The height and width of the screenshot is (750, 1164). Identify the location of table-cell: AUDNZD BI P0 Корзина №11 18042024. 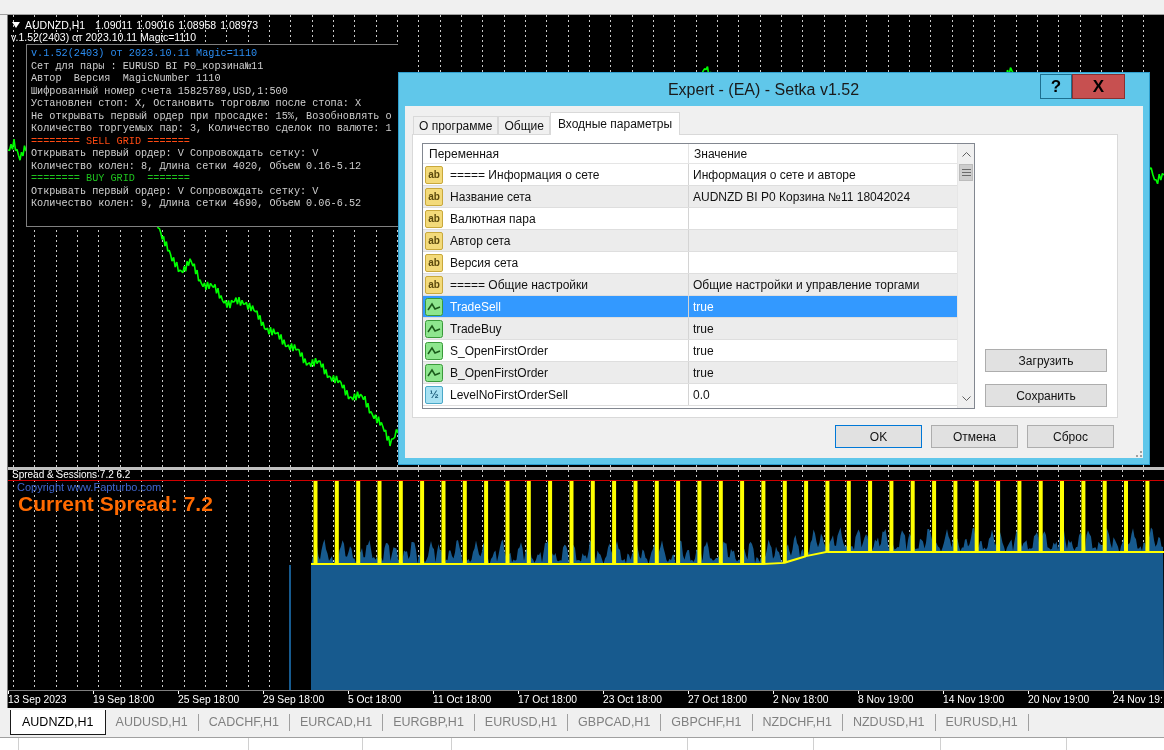
(802, 196).